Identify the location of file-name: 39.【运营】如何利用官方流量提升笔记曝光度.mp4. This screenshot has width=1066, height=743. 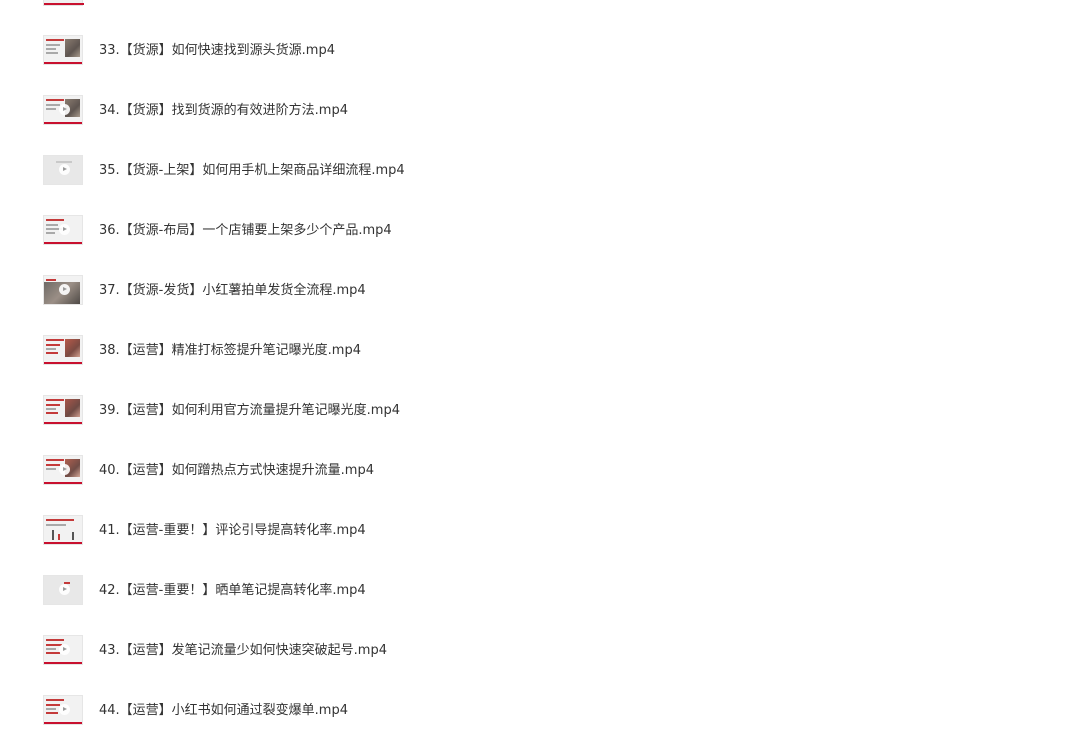
(249, 411).